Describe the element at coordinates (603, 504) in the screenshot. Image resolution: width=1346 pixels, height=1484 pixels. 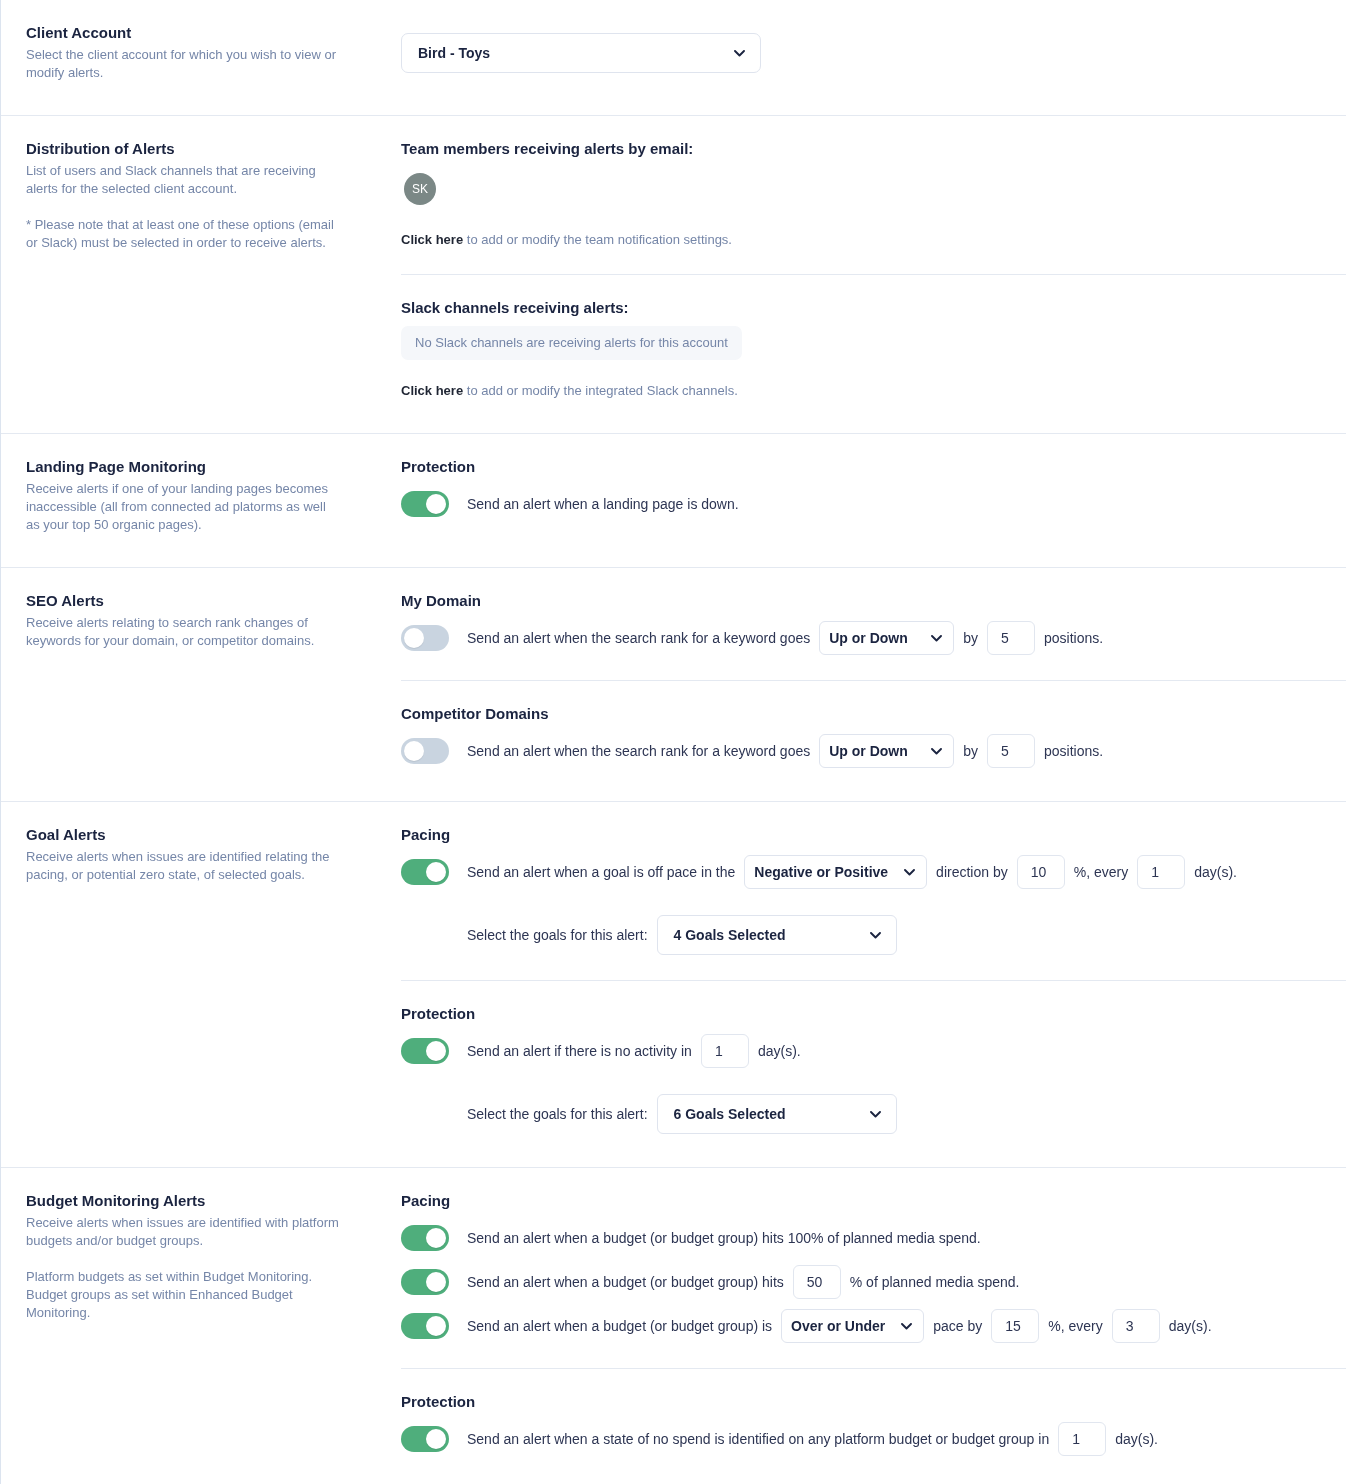
I see `alert-text: Send an alert when a landing page is down.` at that location.